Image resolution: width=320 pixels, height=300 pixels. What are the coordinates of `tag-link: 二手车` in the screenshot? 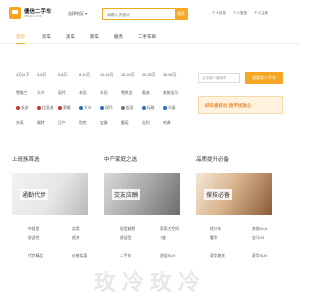 It's located at (125, 256).